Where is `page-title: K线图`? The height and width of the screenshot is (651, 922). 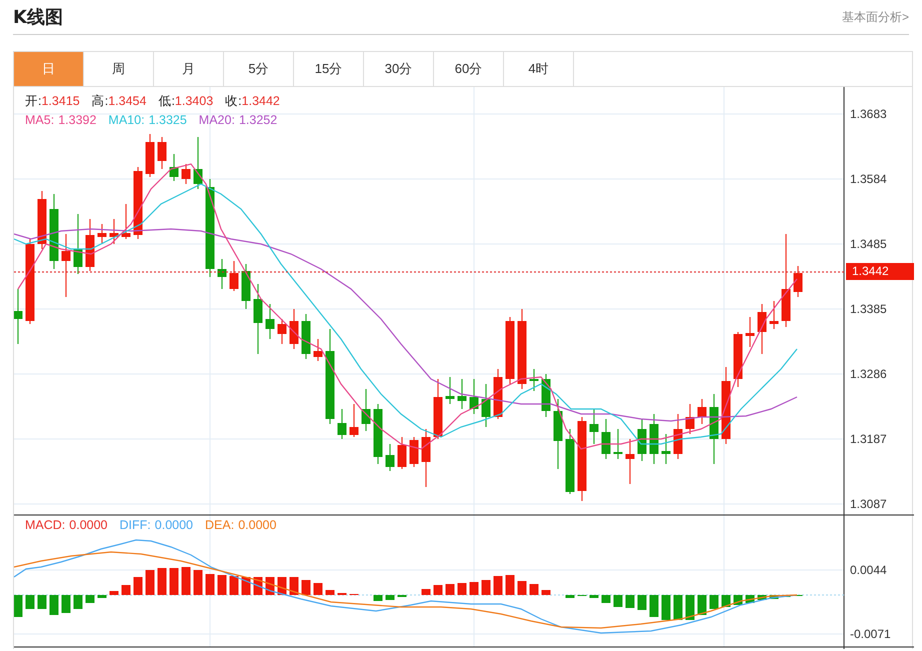 page-title: K线图 is located at coordinates (38, 18).